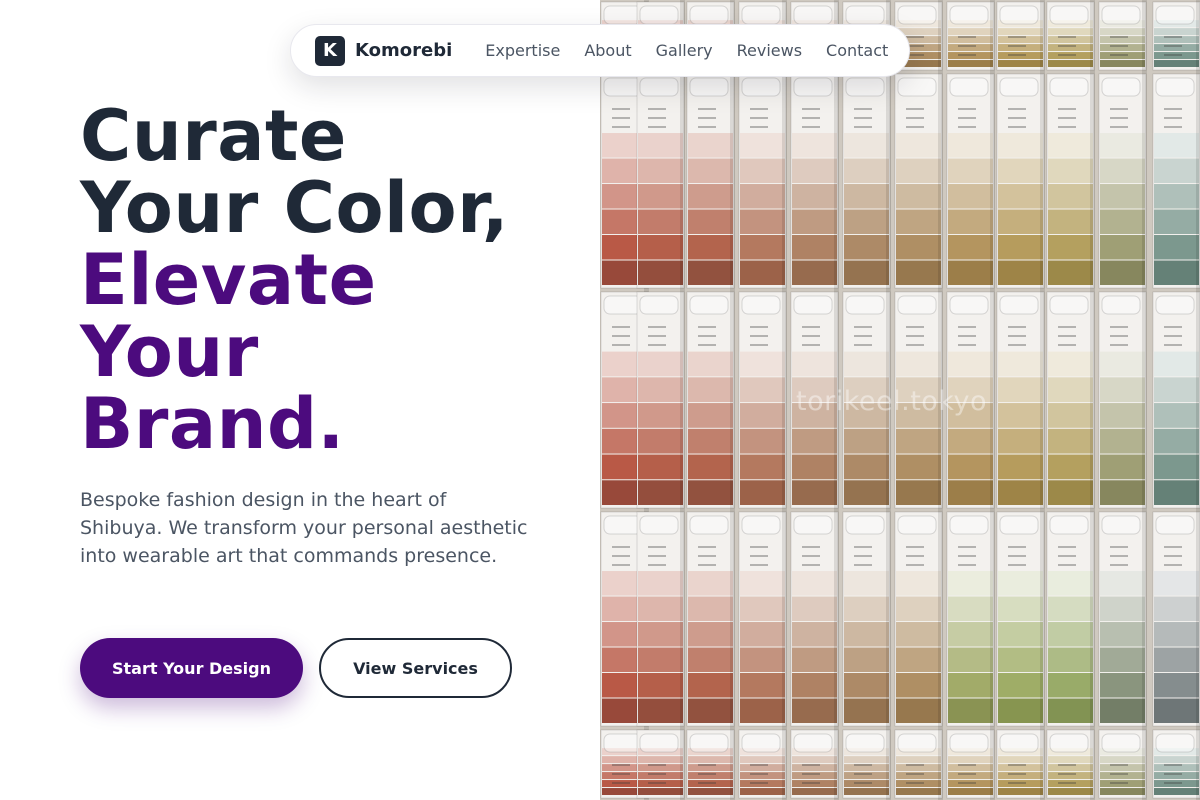 This screenshot has width=1200, height=800. Describe the element at coordinates (415, 668) in the screenshot. I see `view-services-button: View Services` at that location.